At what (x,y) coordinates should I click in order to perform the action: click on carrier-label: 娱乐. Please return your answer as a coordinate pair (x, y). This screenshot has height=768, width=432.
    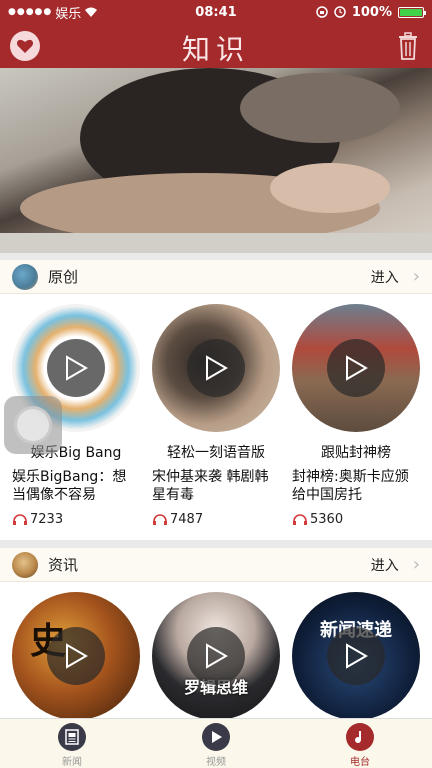
    Looking at the image, I should click on (68, 14).